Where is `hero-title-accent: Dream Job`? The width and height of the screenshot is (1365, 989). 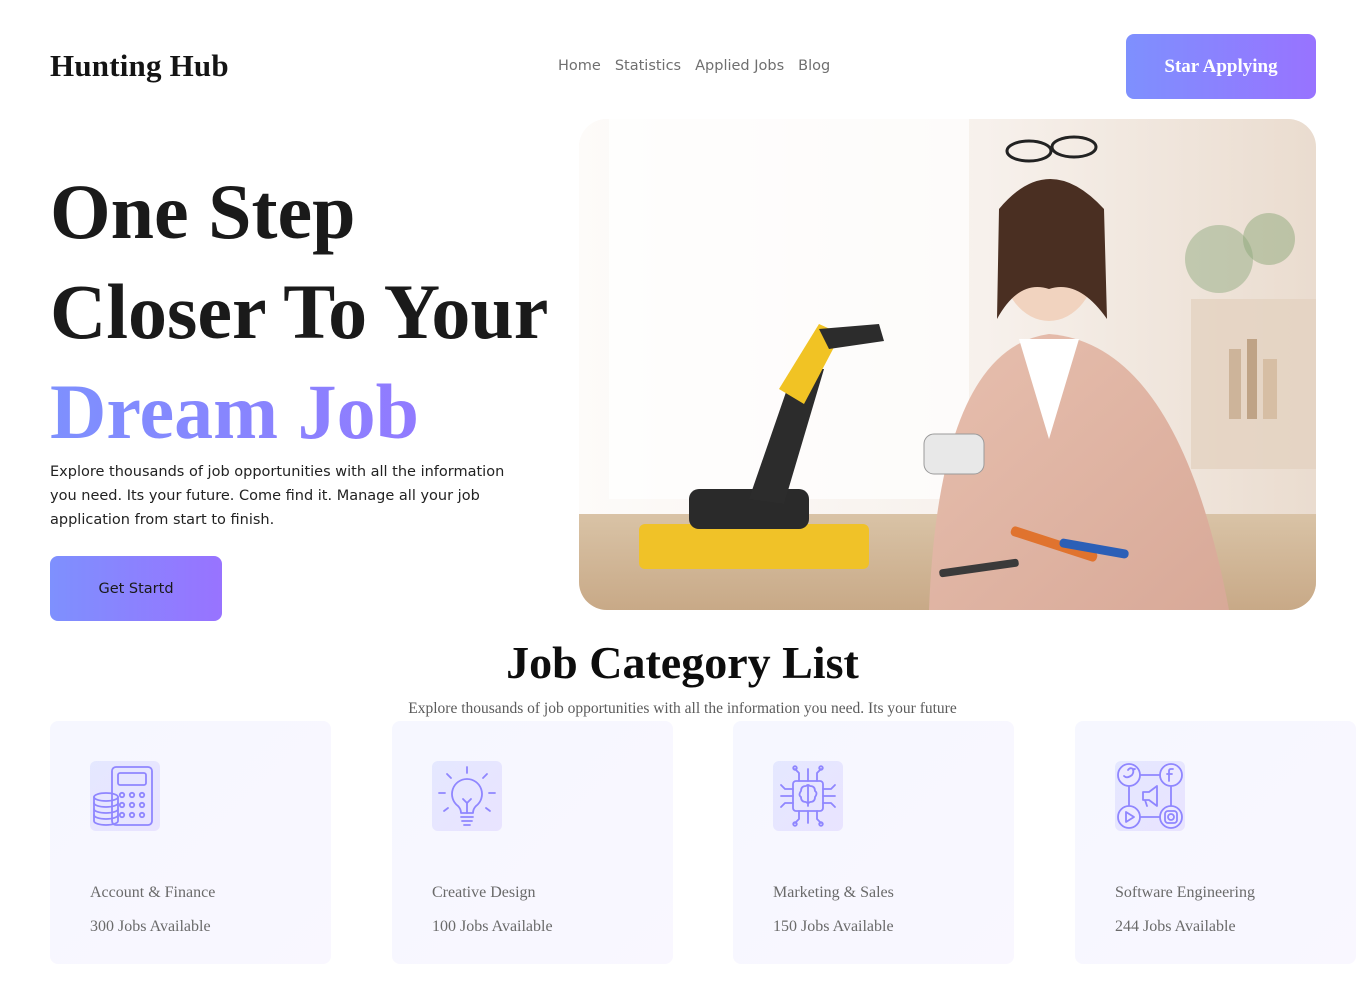
hero-title-accent: Dream Job is located at coordinates (299, 412).